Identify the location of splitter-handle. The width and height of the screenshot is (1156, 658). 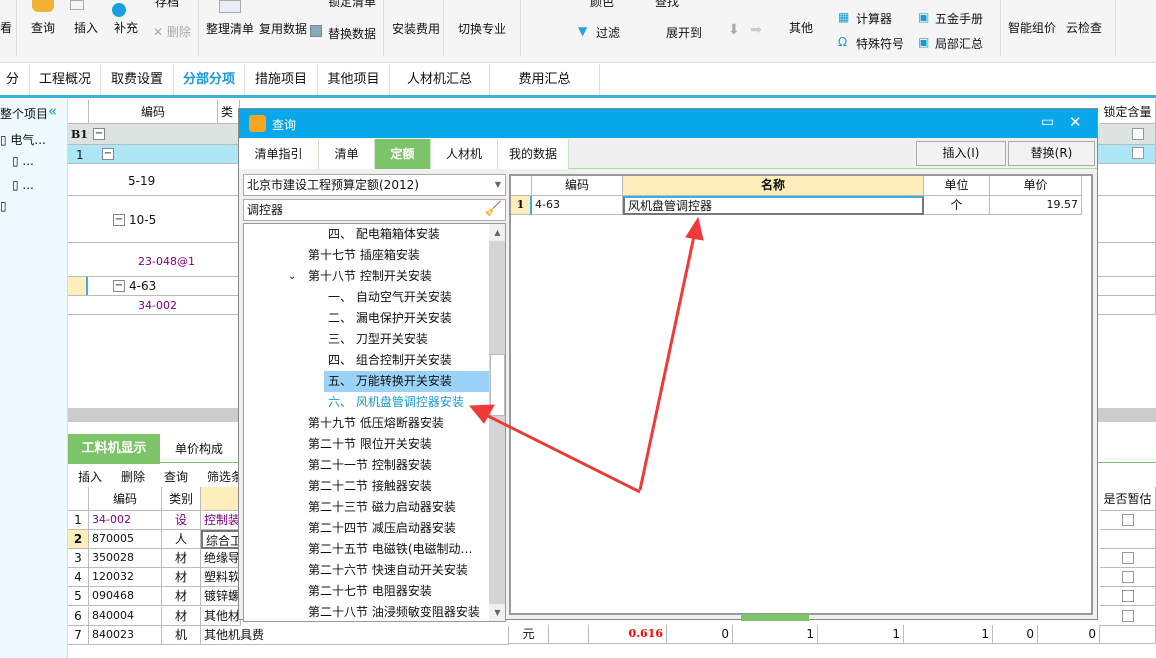
(775, 617).